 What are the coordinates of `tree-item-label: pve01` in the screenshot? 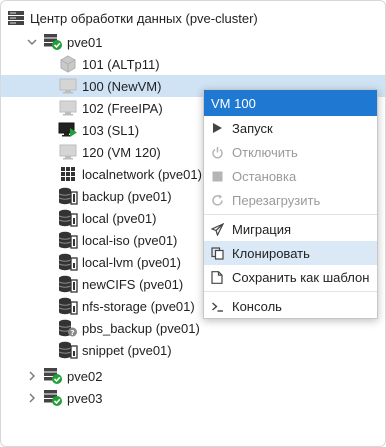 It's located at (85, 42).